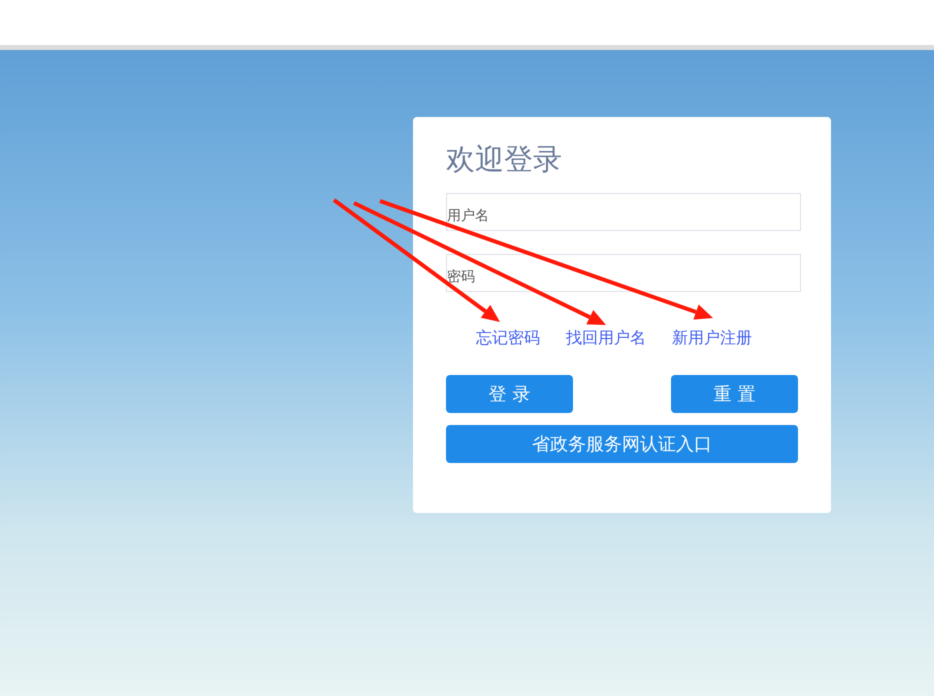 The image size is (934, 696). What do you see at coordinates (509, 394) in the screenshot?
I see `login-button: 登 录` at bounding box center [509, 394].